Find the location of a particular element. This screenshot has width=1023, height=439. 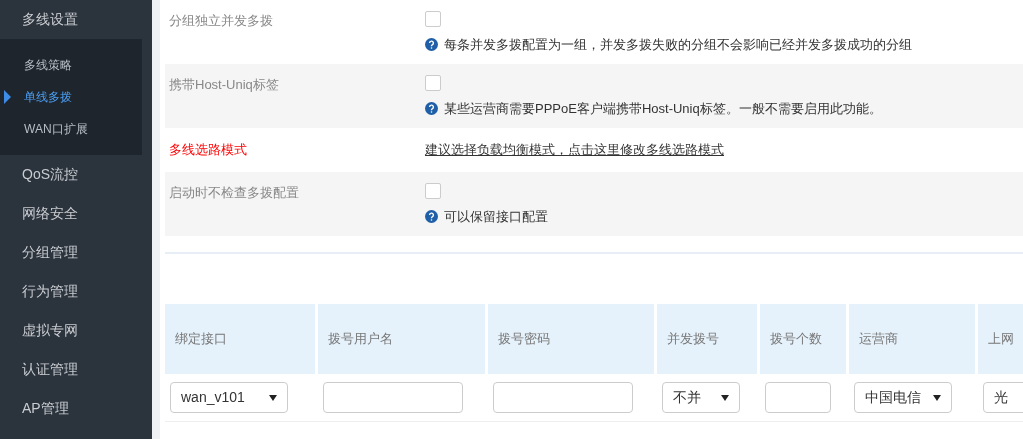

dropdown: wan_v101 is located at coordinates (229, 397).